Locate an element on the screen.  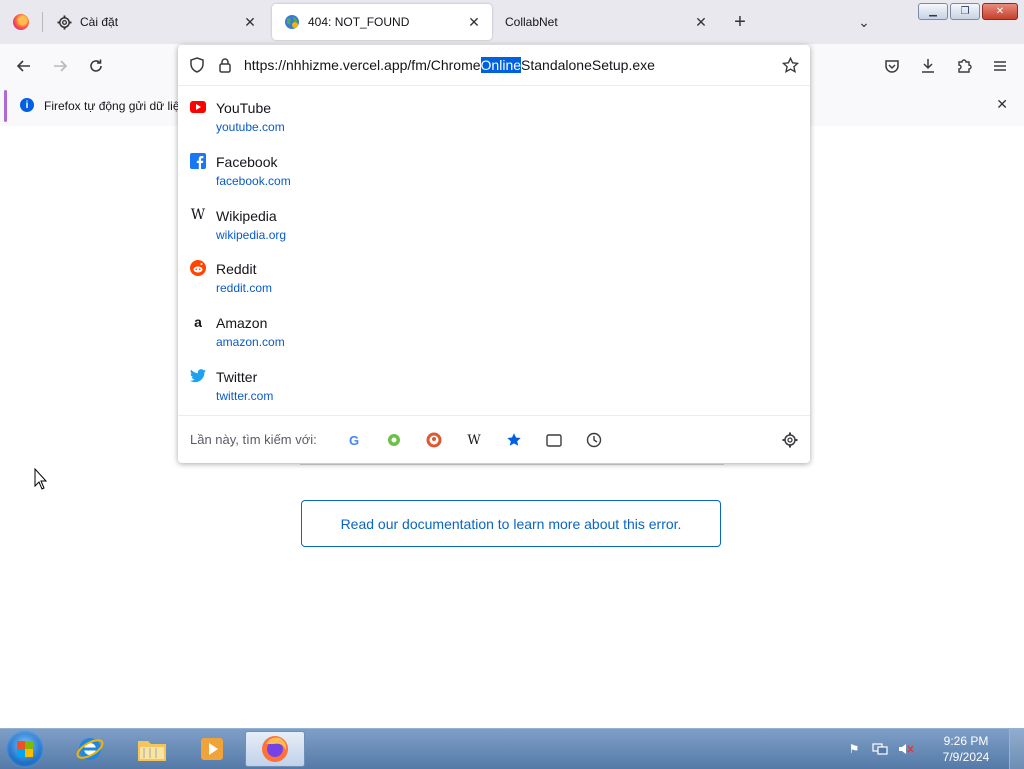
firefox-logo-icon is located at coordinates (21, 22).